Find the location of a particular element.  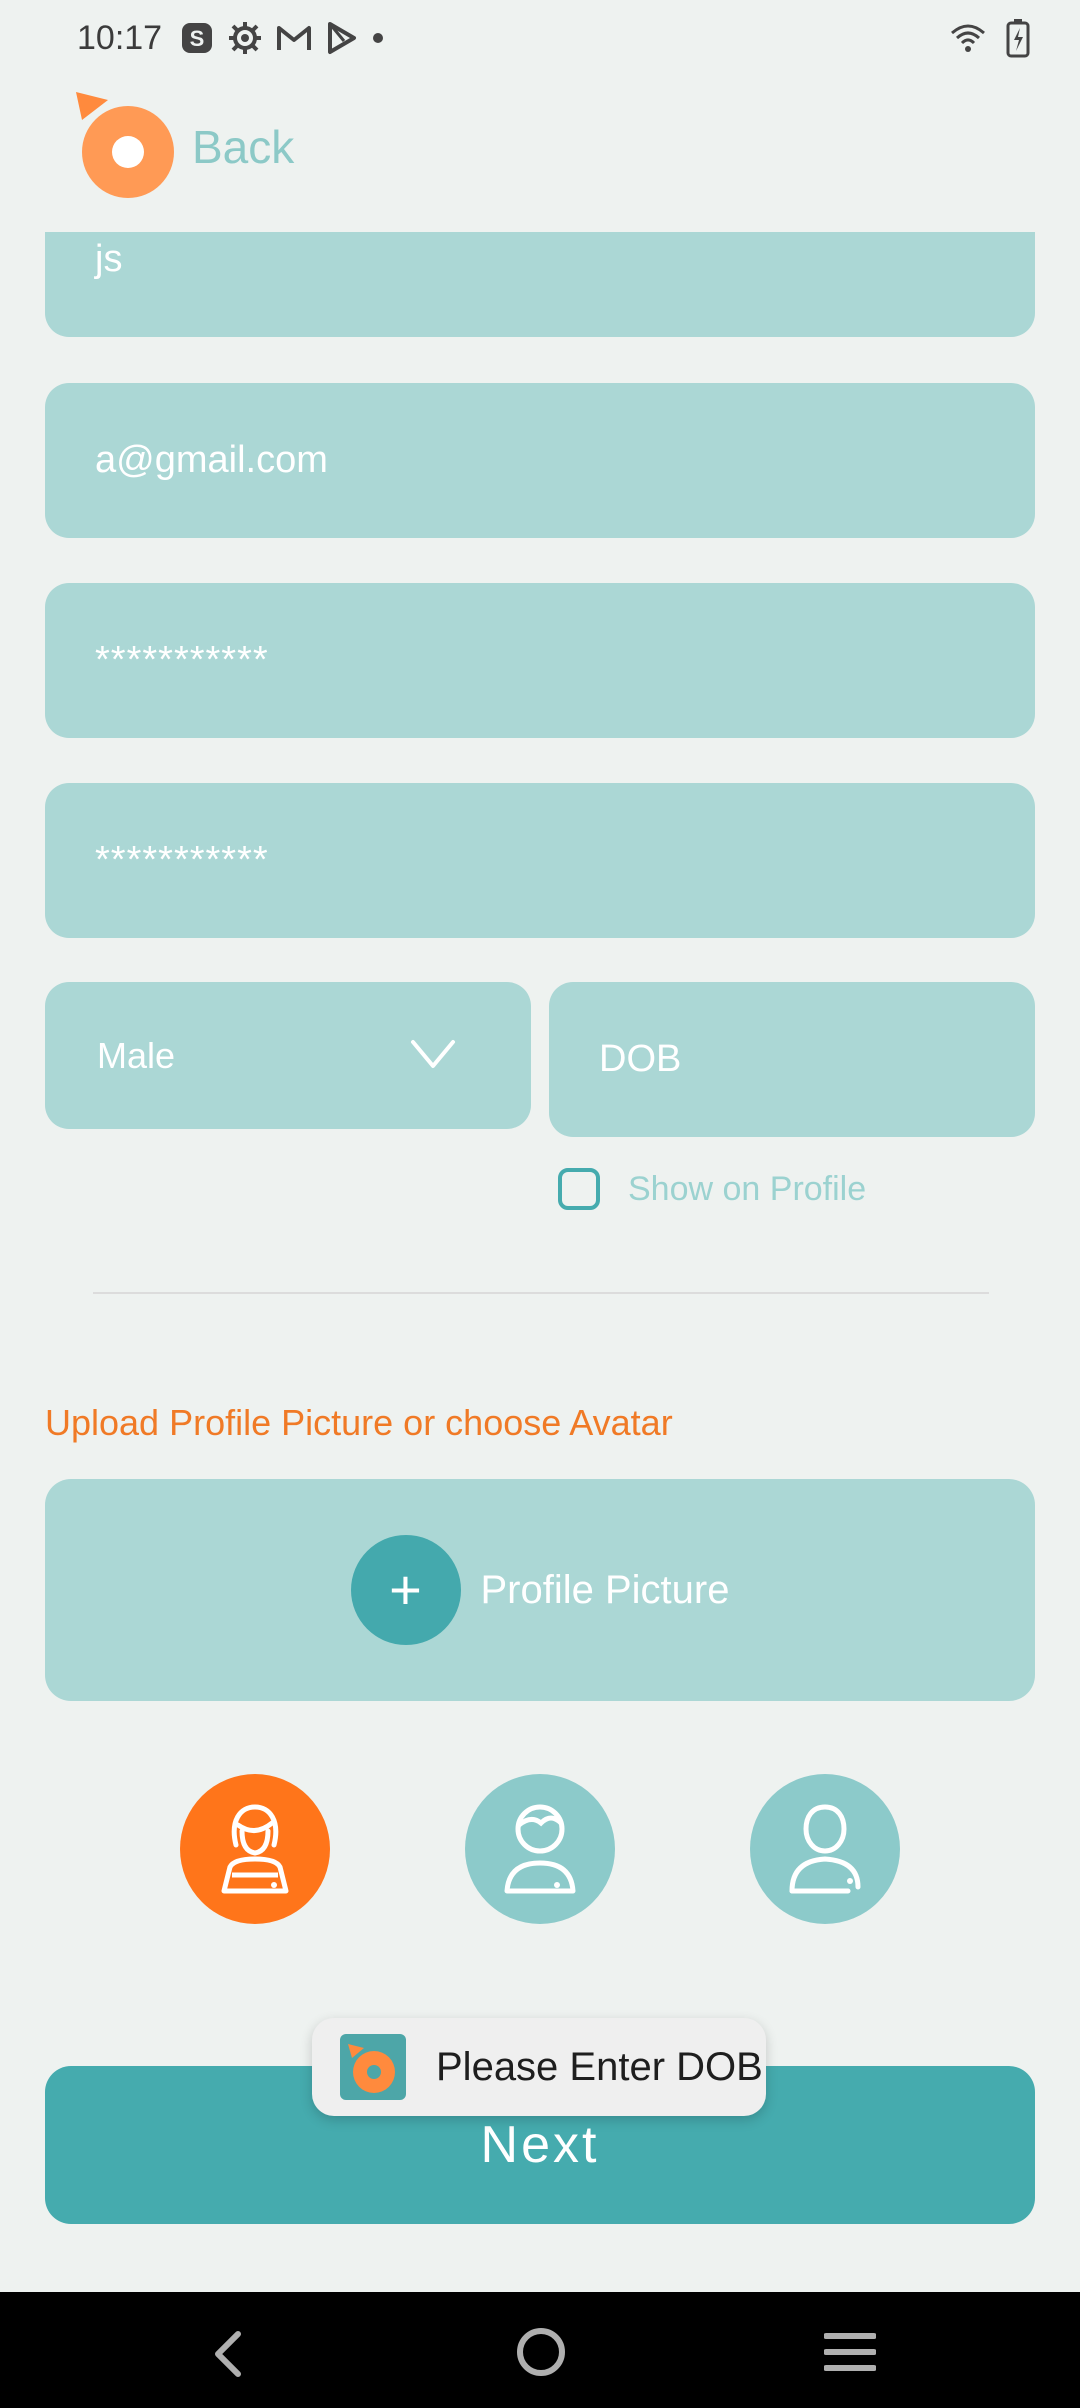

s-app-icon: S is located at coordinates (197, 38).